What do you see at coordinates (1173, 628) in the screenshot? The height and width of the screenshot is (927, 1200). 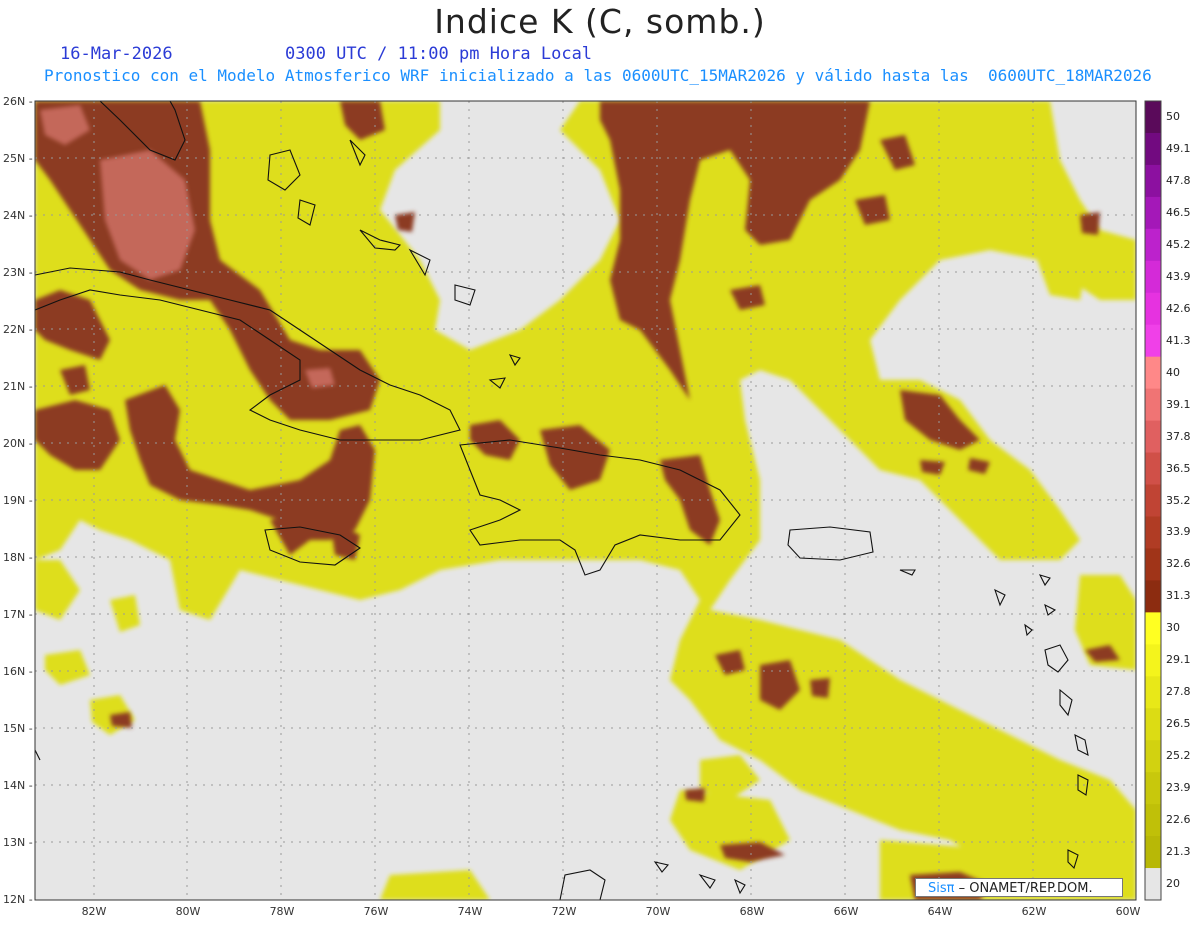 I see `colorbar-label: 30` at bounding box center [1173, 628].